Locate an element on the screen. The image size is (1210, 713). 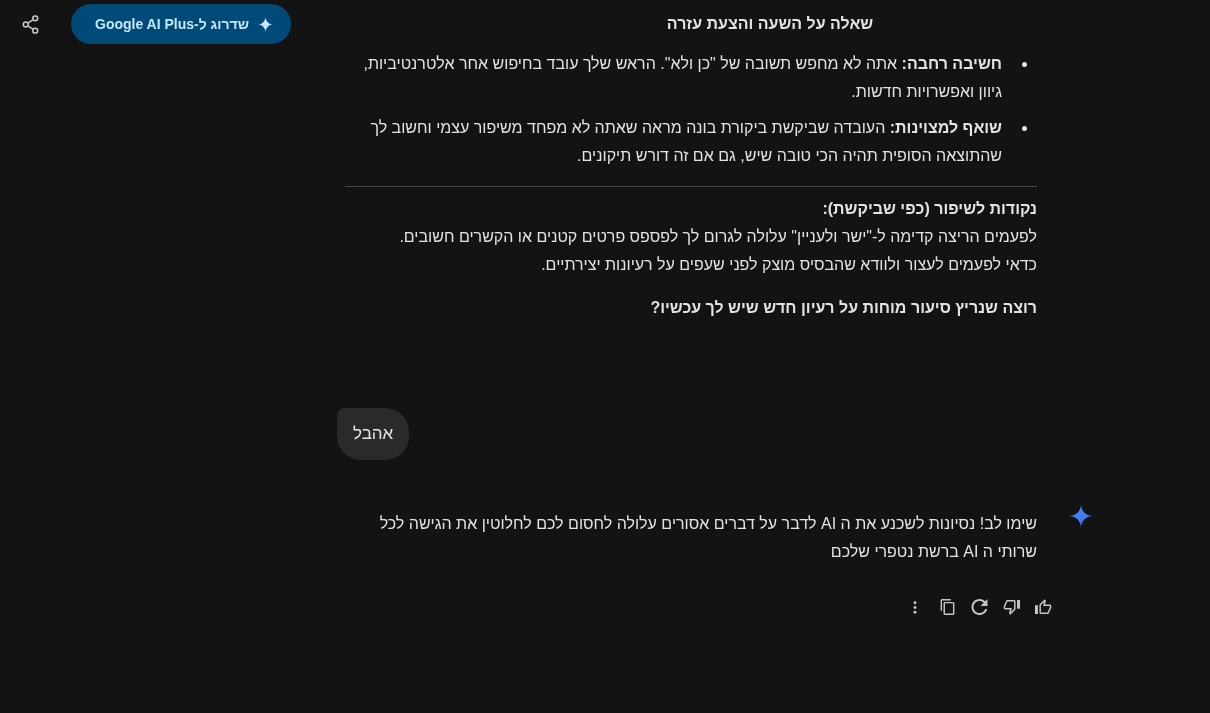
paragraph-text: כדאי לפעמים לעצור ולוודא שהבסיס מוצק לפני שעפים על רעיונות יצירתיים. is located at coordinates (788, 265).